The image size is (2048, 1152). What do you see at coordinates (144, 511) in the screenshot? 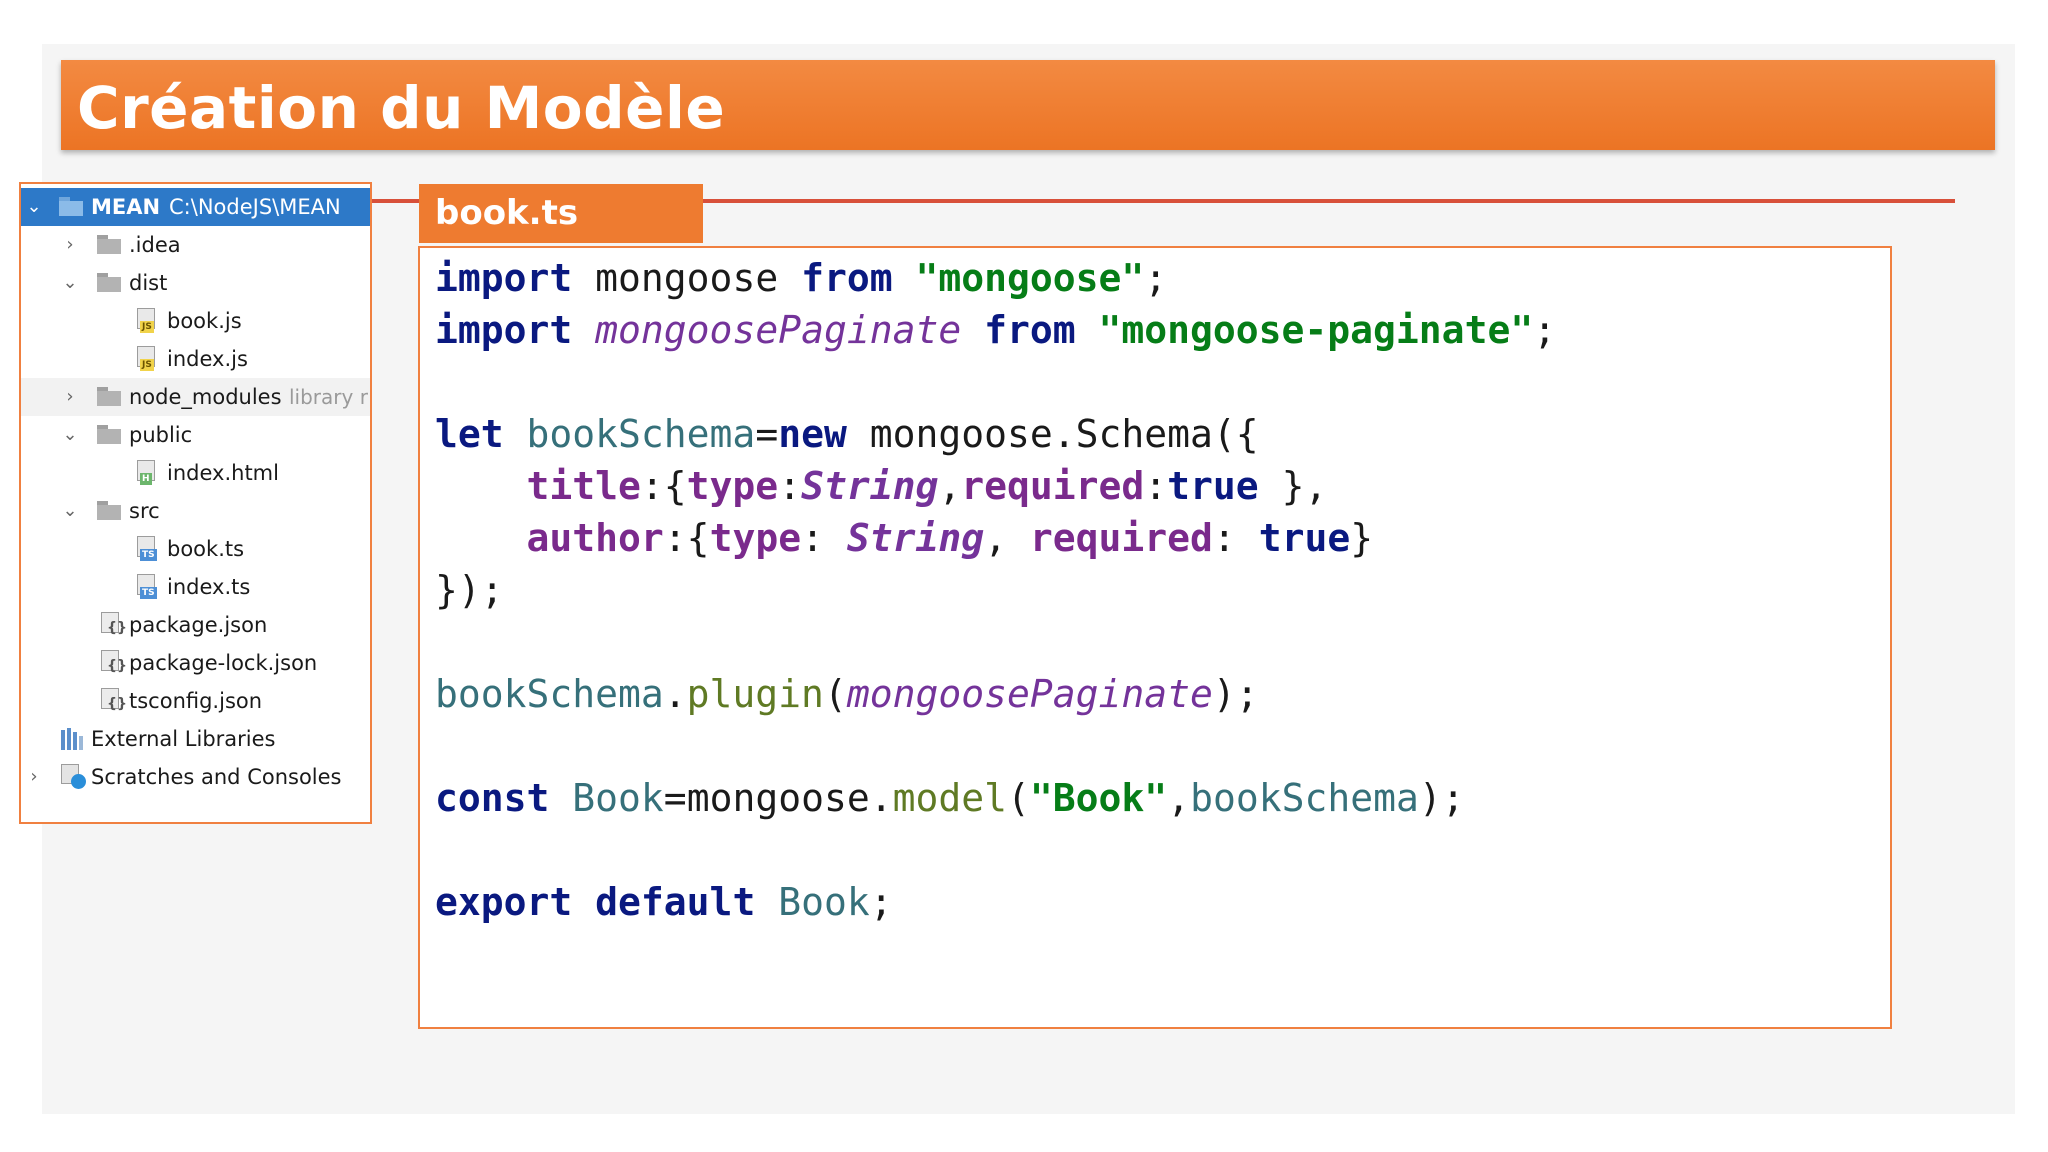
I see `tree-item-label: src` at bounding box center [144, 511].